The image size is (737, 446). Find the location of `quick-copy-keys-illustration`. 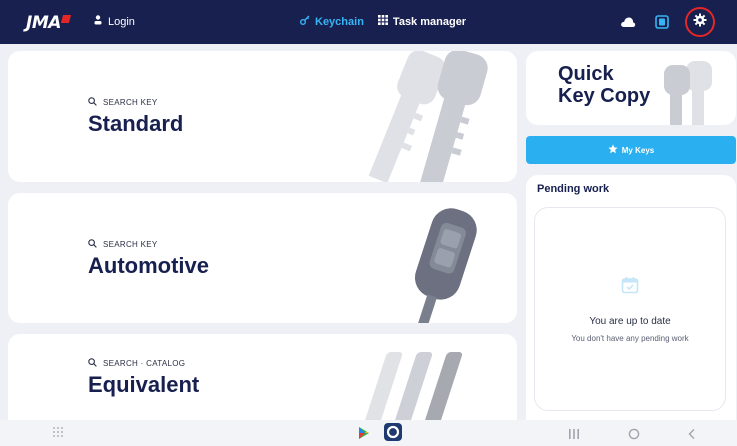

quick-copy-keys-illustration is located at coordinates (688, 93).